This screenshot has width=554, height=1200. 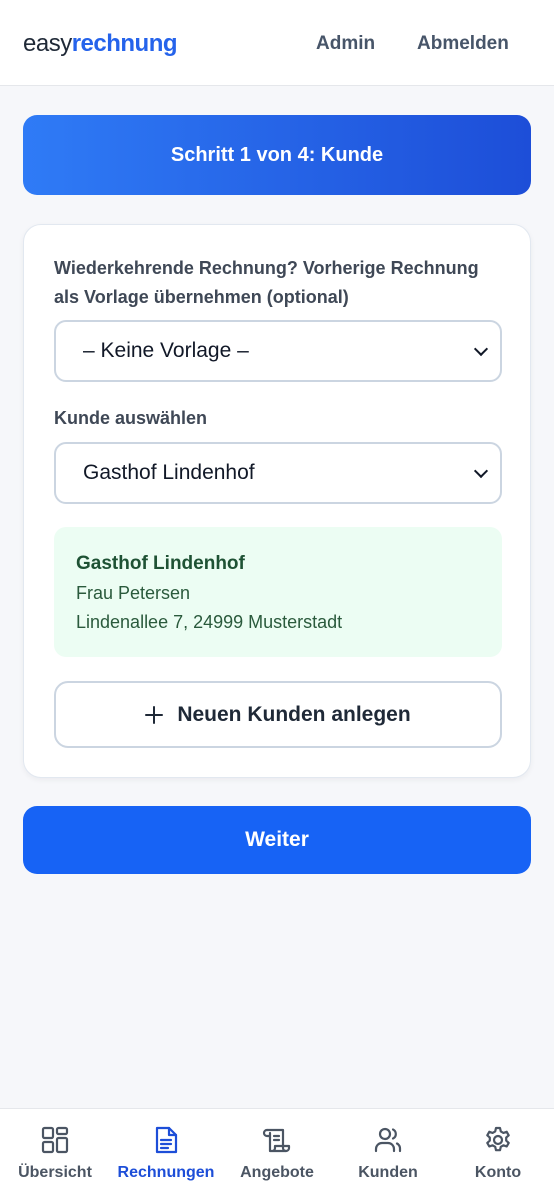 I want to click on template-select-value: – Keine Vorlage –, so click(x=166, y=350).